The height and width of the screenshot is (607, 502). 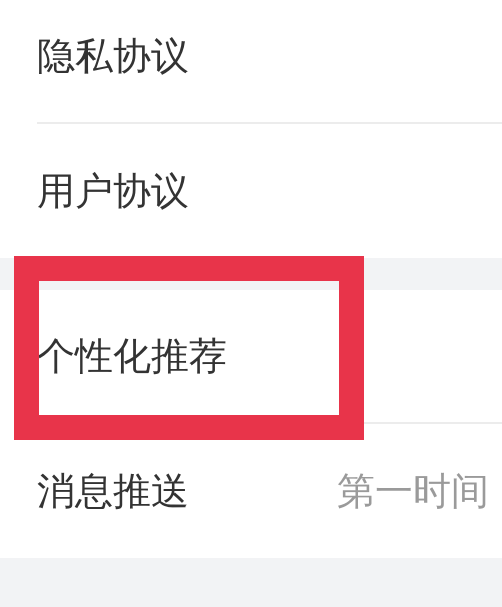 I want to click on row-value: 第一时间, so click(x=413, y=491).